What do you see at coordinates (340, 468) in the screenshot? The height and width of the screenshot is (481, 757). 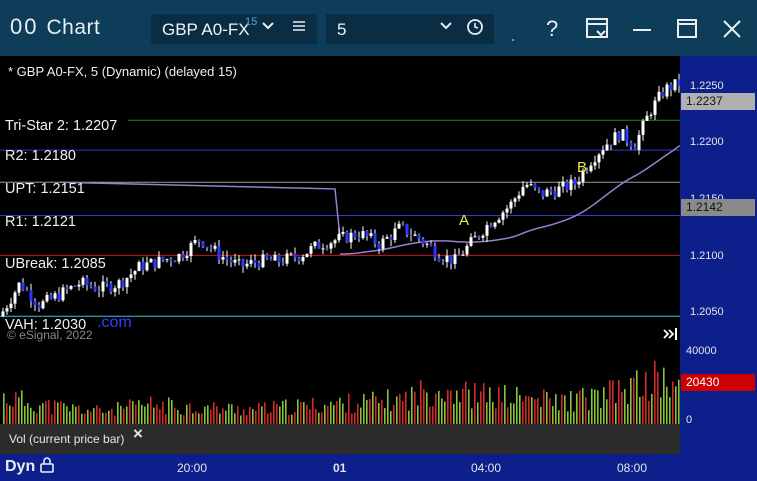 I see `time-tick: 01` at bounding box center [340, 468].